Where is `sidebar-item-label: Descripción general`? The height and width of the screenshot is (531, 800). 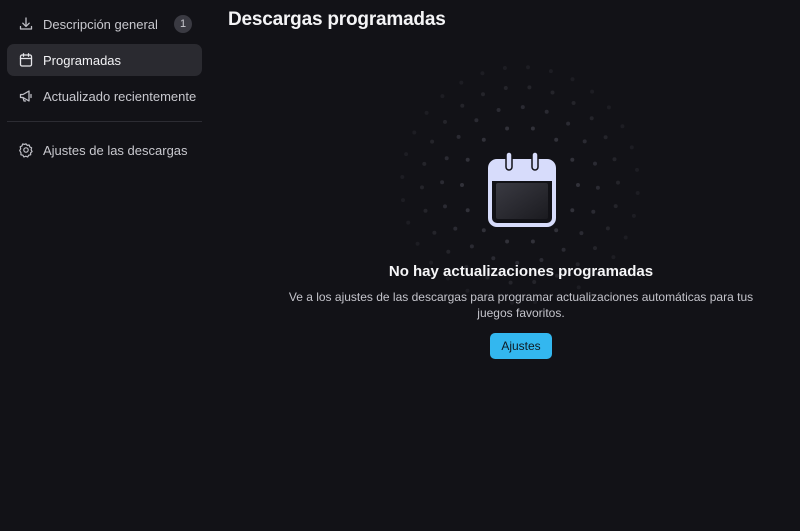 sidebar-item-label: Descripción general is located at coordinates (100, 24).